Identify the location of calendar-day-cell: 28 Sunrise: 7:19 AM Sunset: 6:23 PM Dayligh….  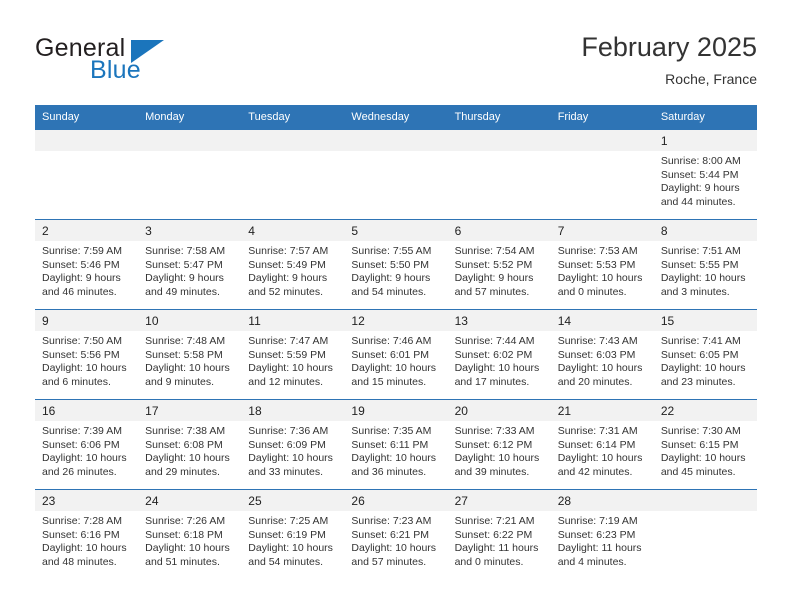
(602, 534).